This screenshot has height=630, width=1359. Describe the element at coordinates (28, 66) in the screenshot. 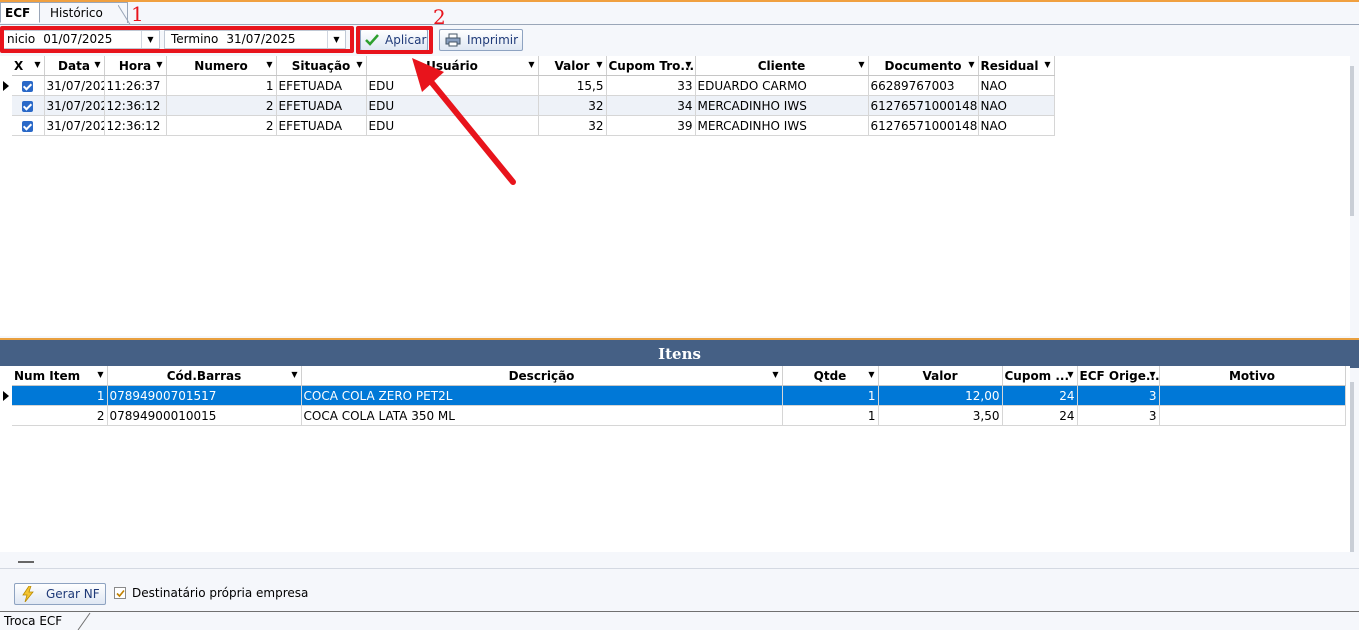

I see `col-header: X ▼` at that location.